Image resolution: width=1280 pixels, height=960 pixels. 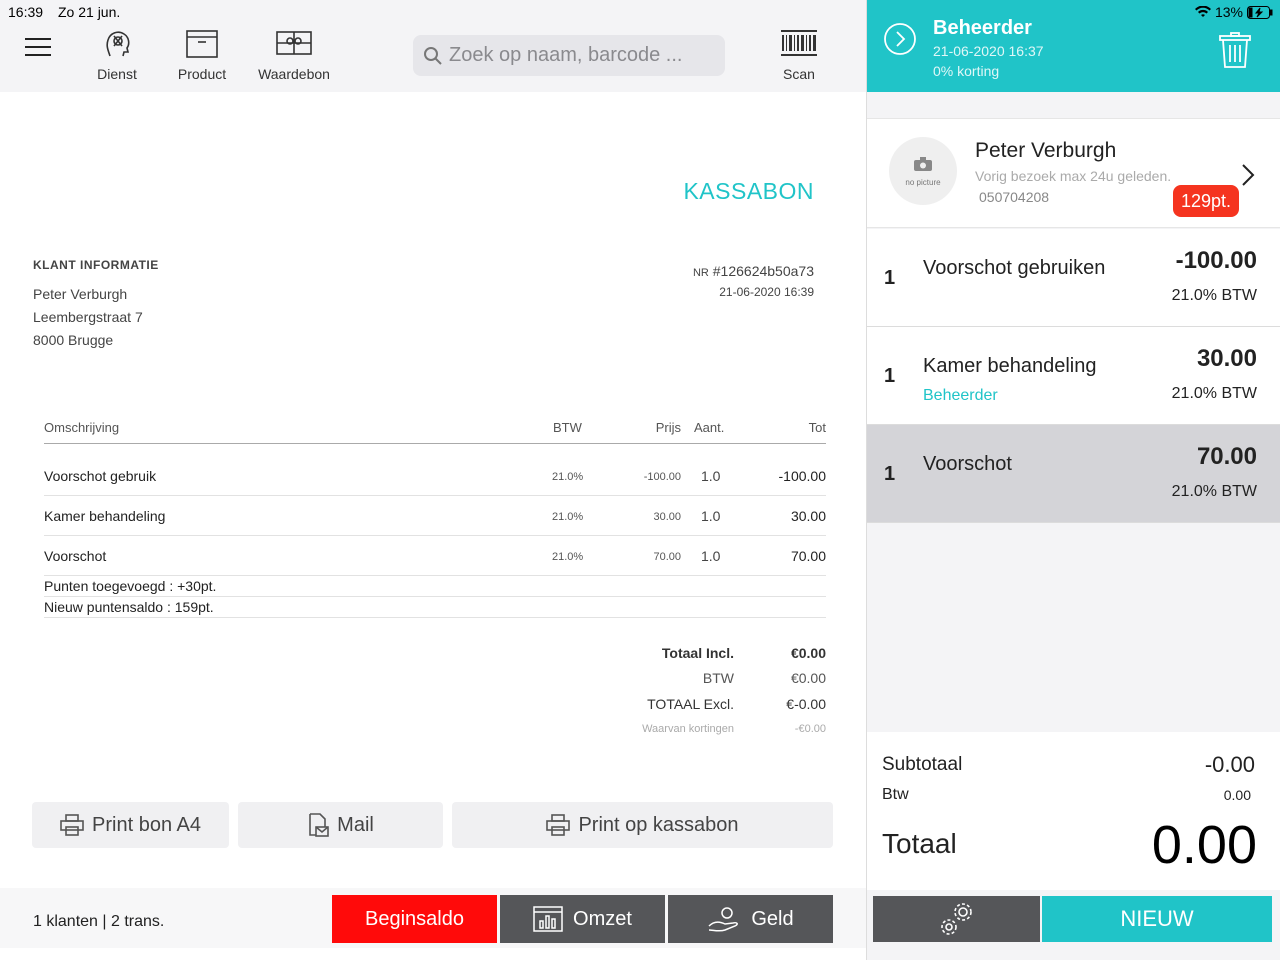 I want to click on scan-label: Scan, so click(x=799, y=74).